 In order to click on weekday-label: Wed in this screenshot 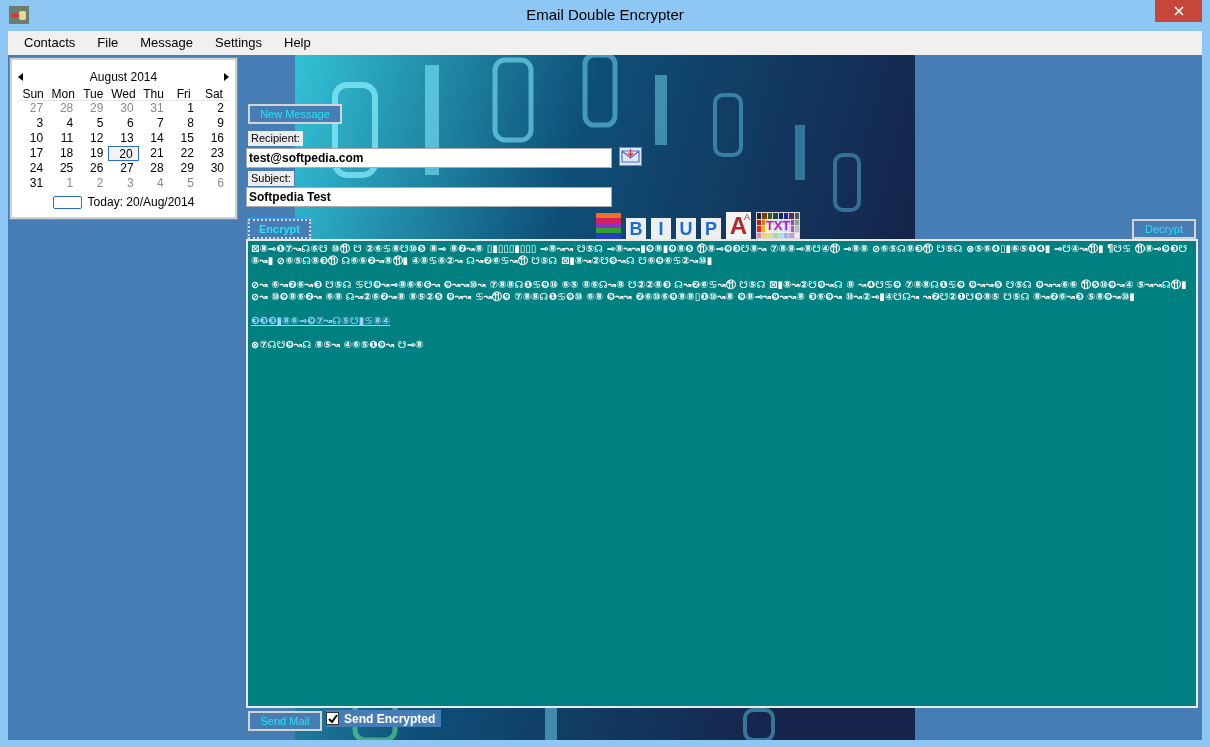, I will do `click(123, 93)`.